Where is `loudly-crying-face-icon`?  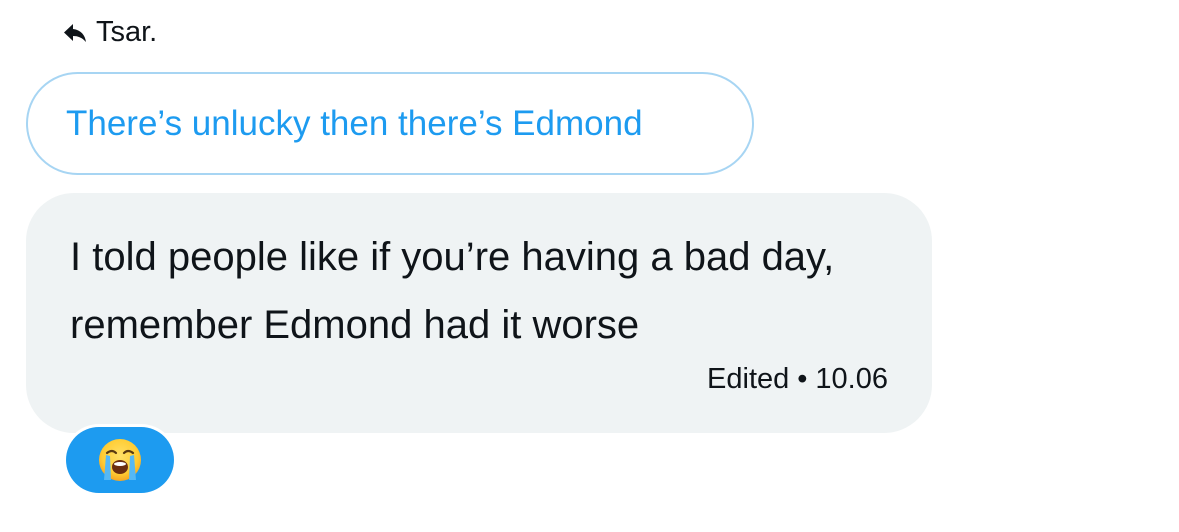
loudly-crying-face-icon is located at coordinates (120, 460).